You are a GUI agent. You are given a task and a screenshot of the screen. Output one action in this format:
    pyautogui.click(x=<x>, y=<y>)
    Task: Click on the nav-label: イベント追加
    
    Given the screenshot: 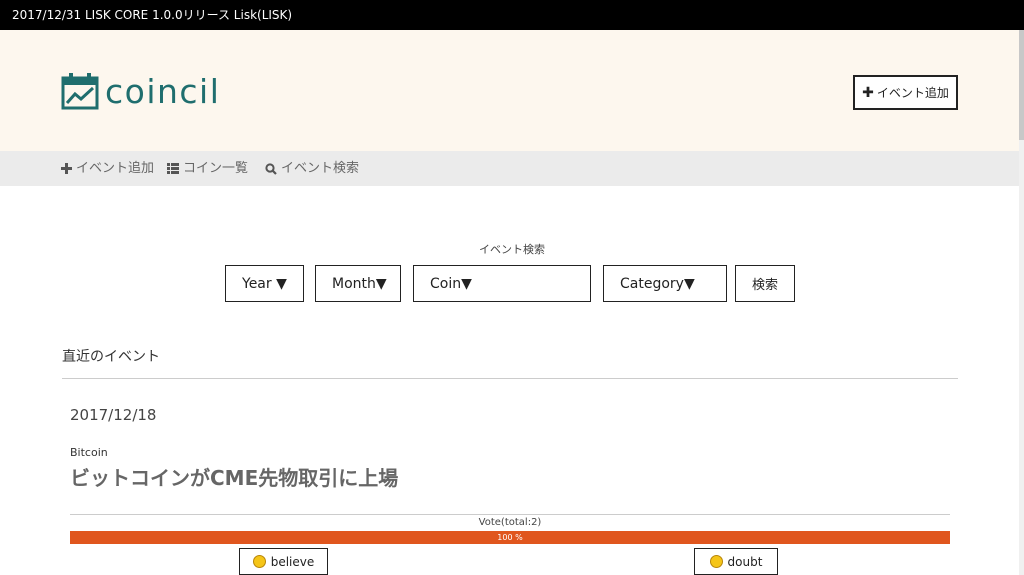 What is the action you would take?
    pyautogui.click(x=115, y=168)
    